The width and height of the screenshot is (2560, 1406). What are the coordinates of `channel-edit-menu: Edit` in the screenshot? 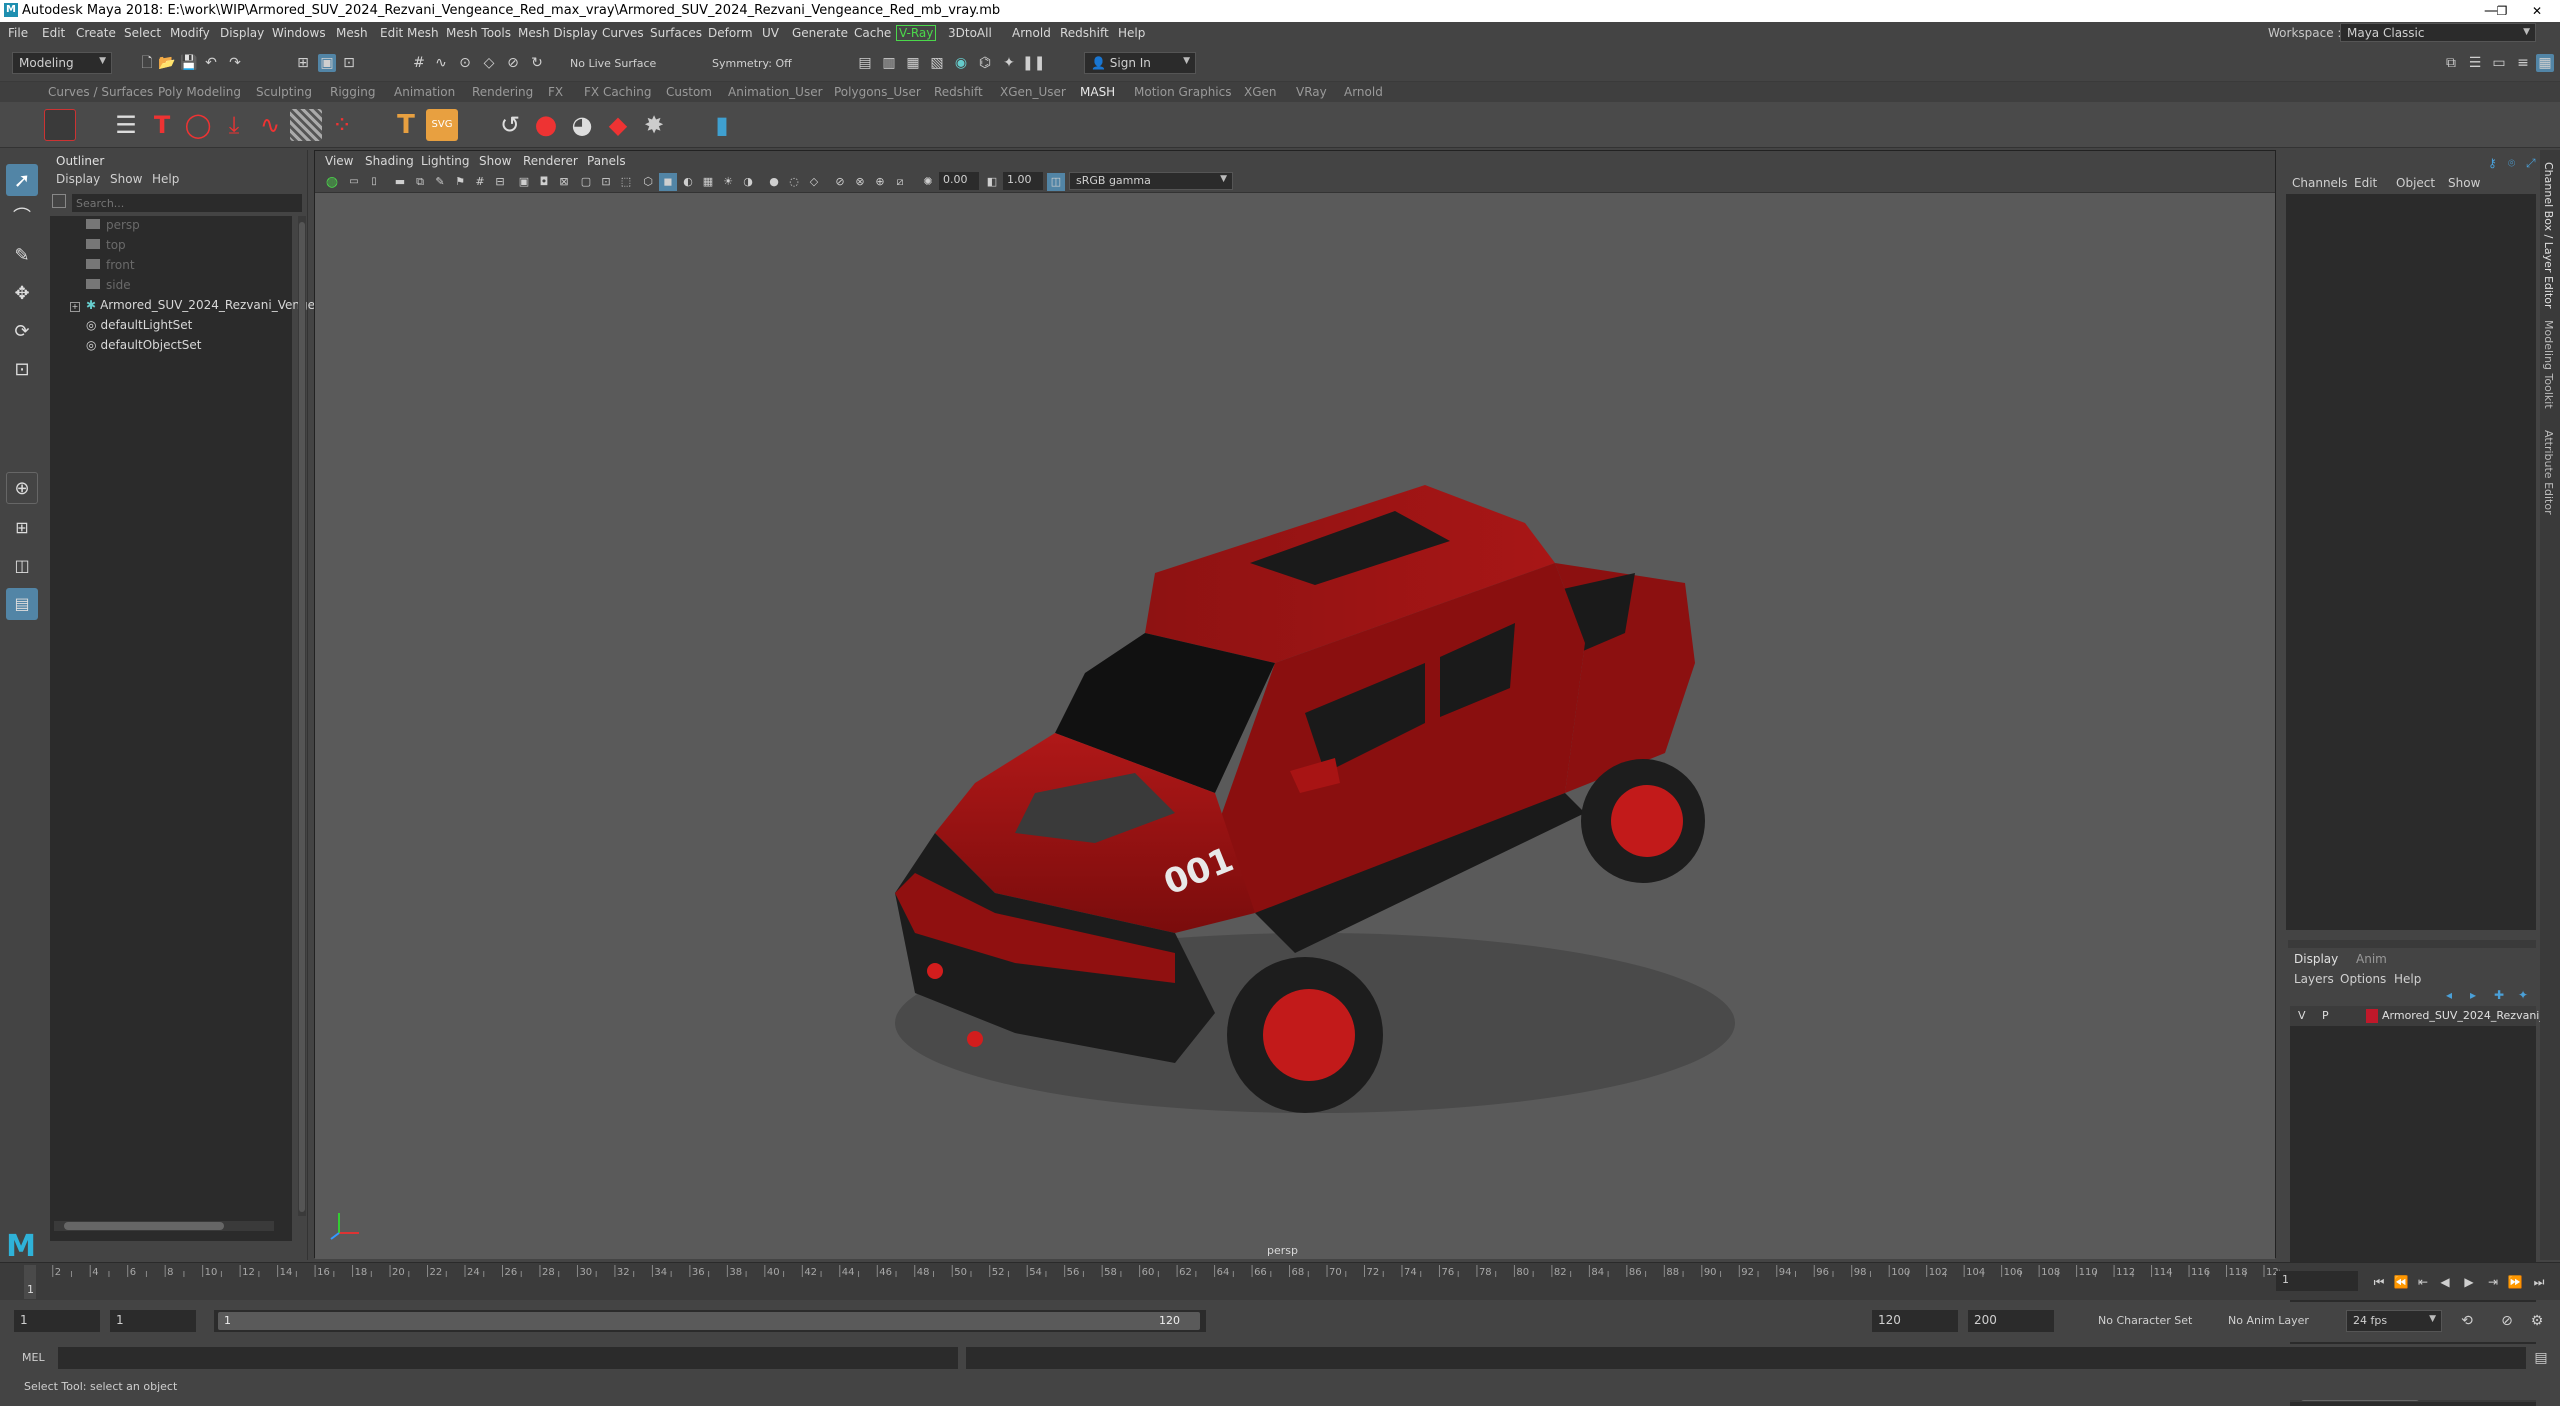 It's located at (2365, 183).